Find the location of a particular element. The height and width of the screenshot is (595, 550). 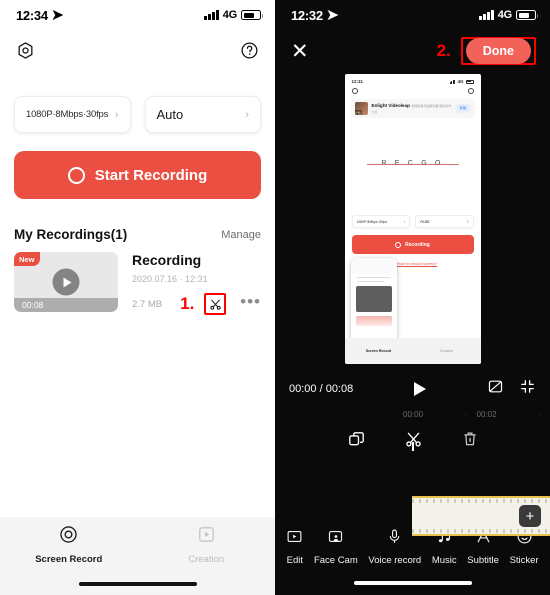

ruler-label-0: 00:00 is located at coordinates (413, 414).